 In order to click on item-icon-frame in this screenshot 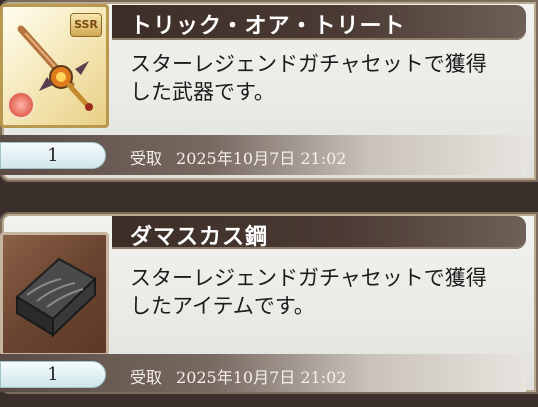, I will do `click(54, 294)`.